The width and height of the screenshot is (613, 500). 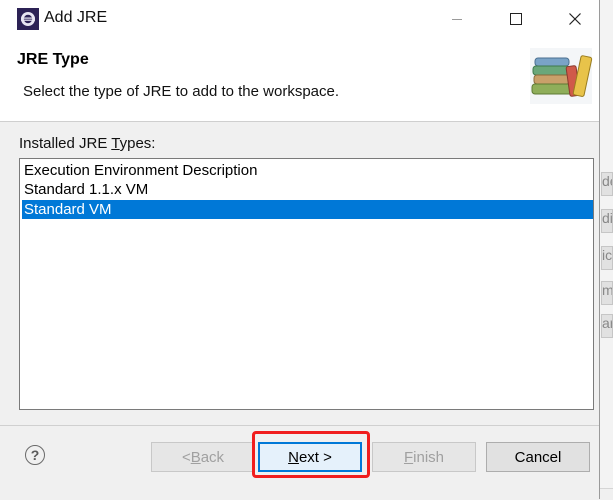 I want to click on background-button: ic, so click(x=607, y=258).